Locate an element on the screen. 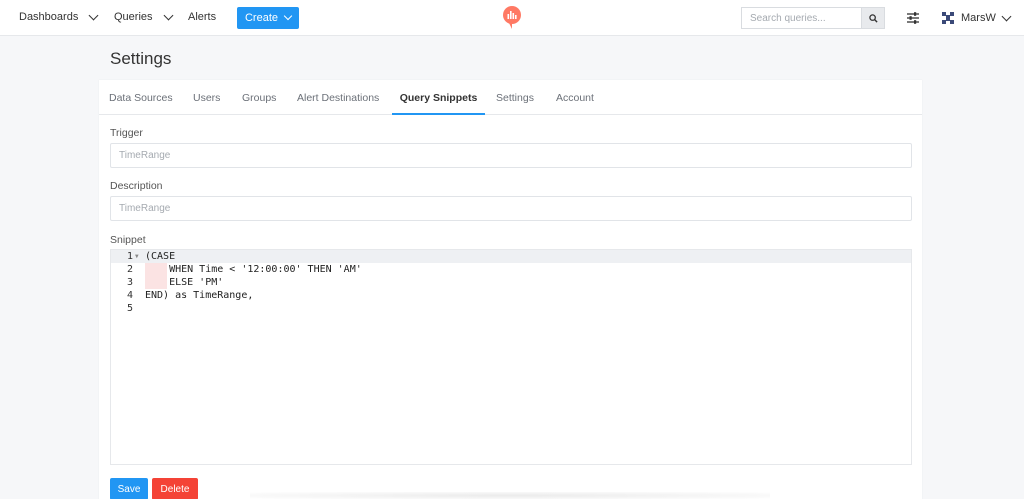 Image resolution: width=1024 pixels, height=499 pixels. tab-settings: Settings is located at coordinates (515, 97).